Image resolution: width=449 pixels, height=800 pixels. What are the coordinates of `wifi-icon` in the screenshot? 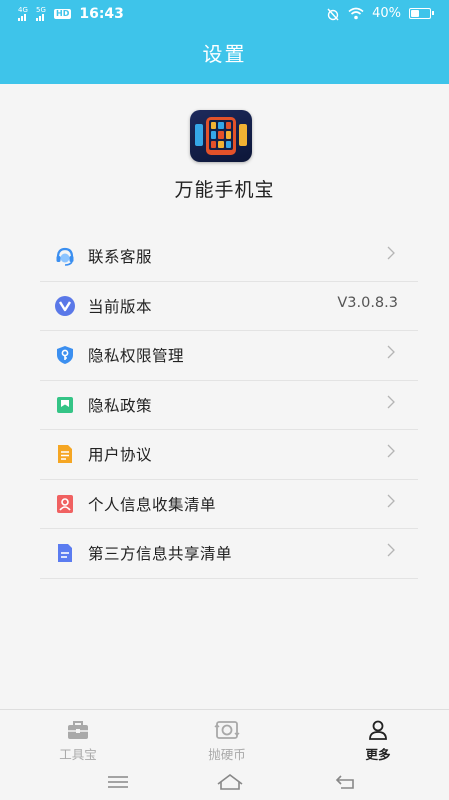 It's located at (356, 13).